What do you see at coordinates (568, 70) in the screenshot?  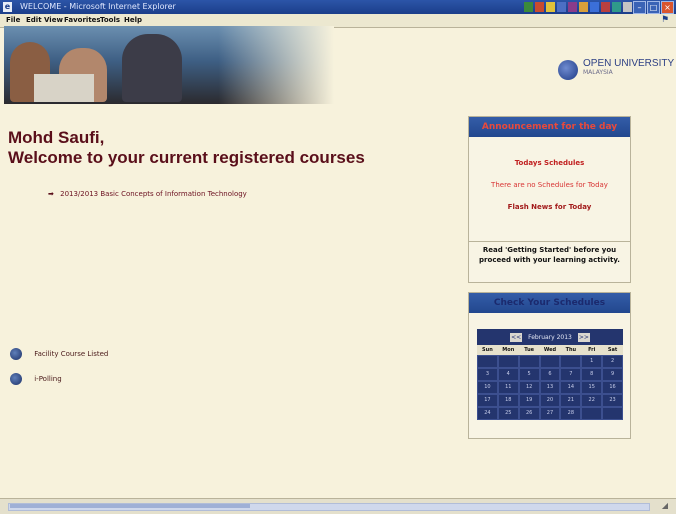 I see `university-logo-icon` at bounding box center [568, 70].